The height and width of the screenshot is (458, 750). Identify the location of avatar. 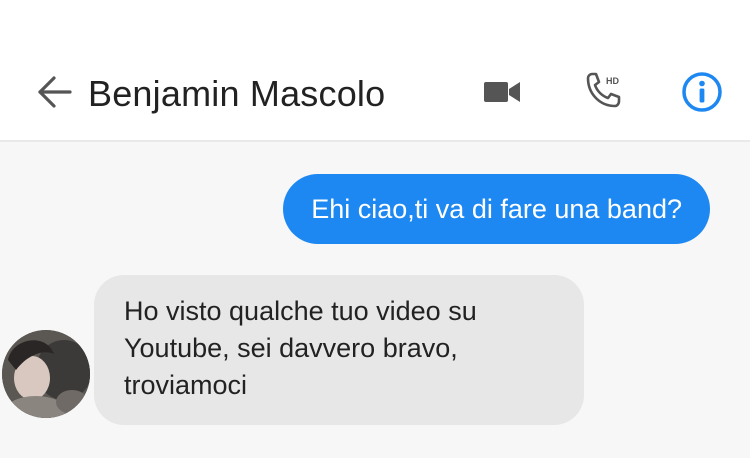
(46, 374).